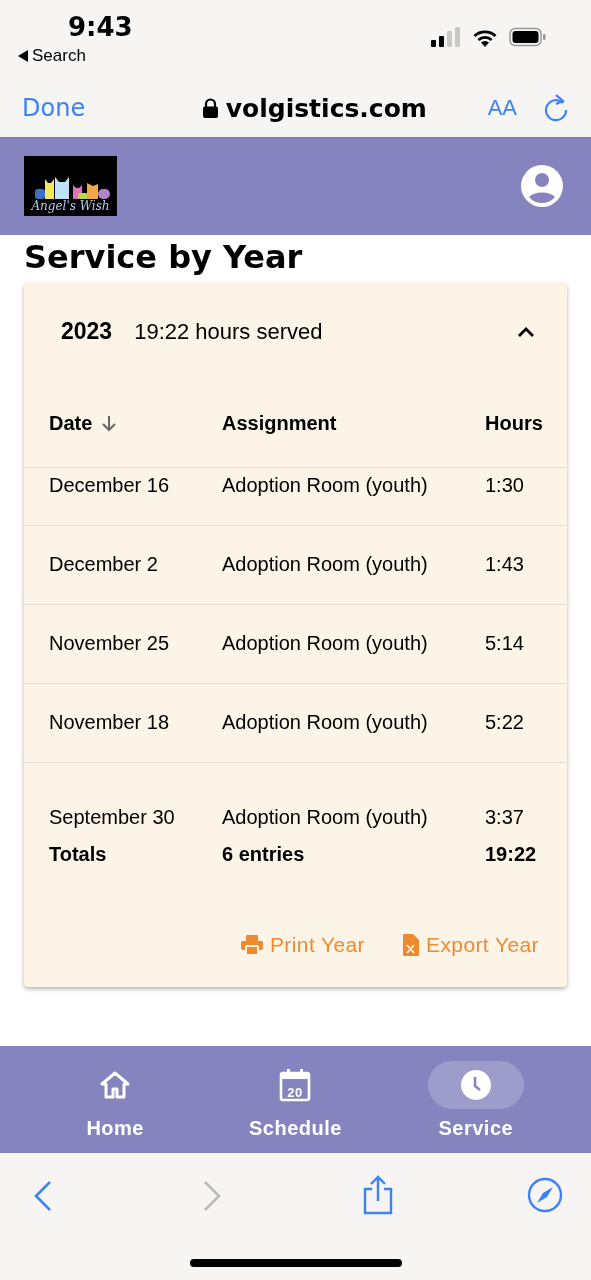 The height and width of the screenshot is (1280, 591). I want to click on totals-label: Totals, so click(78, 855).